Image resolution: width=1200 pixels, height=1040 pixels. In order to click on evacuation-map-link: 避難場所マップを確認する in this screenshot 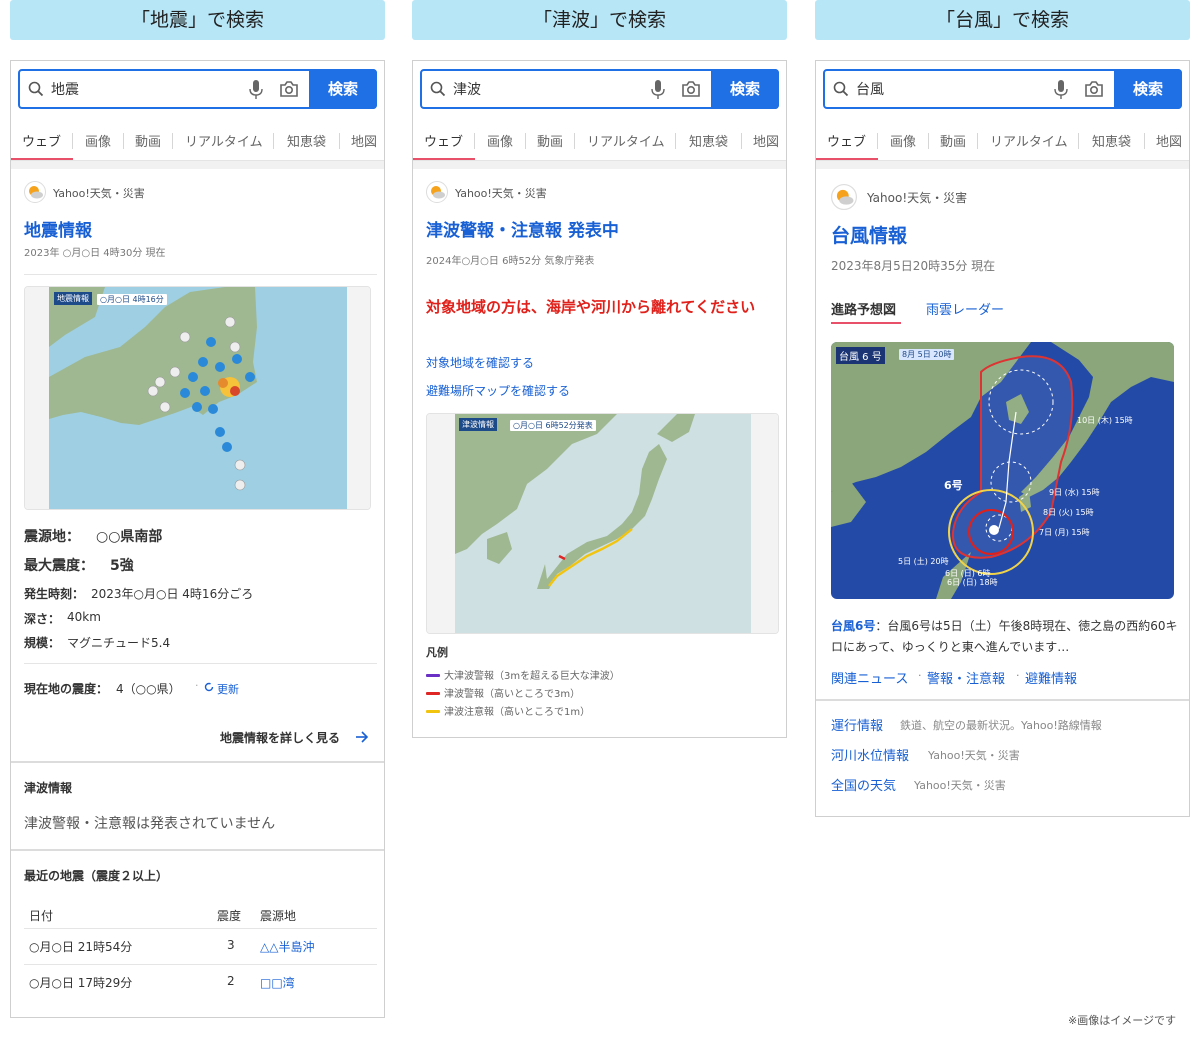, I will do `click(498, 390)`.